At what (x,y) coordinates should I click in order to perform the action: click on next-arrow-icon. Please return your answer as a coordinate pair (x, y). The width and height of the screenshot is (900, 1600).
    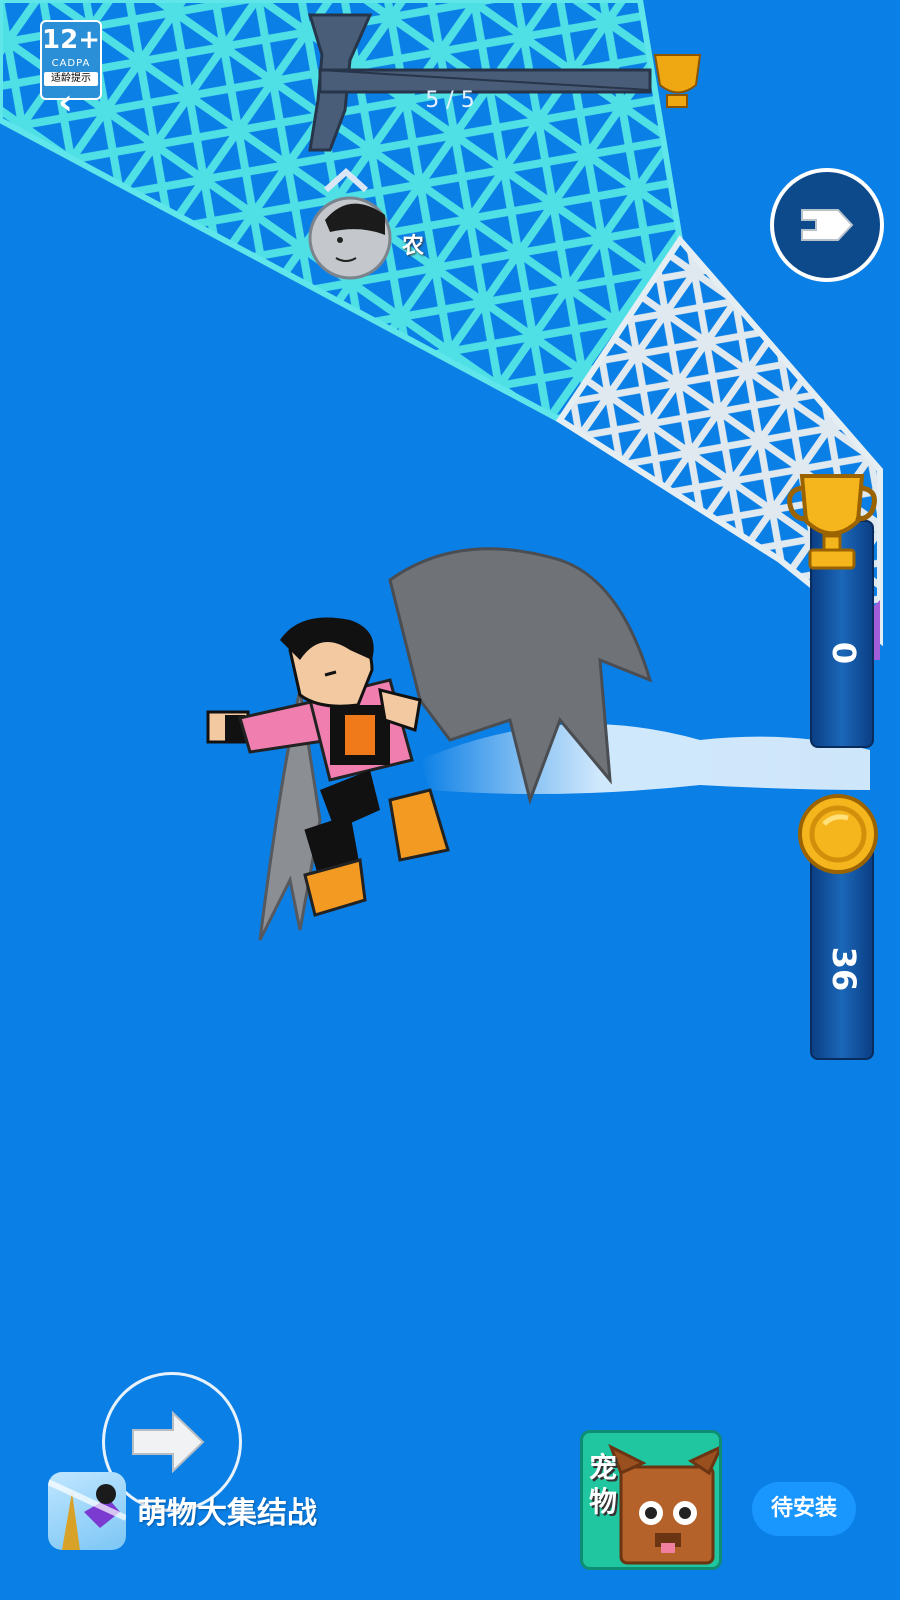
    Looking at the image, I should click on (827, 225).